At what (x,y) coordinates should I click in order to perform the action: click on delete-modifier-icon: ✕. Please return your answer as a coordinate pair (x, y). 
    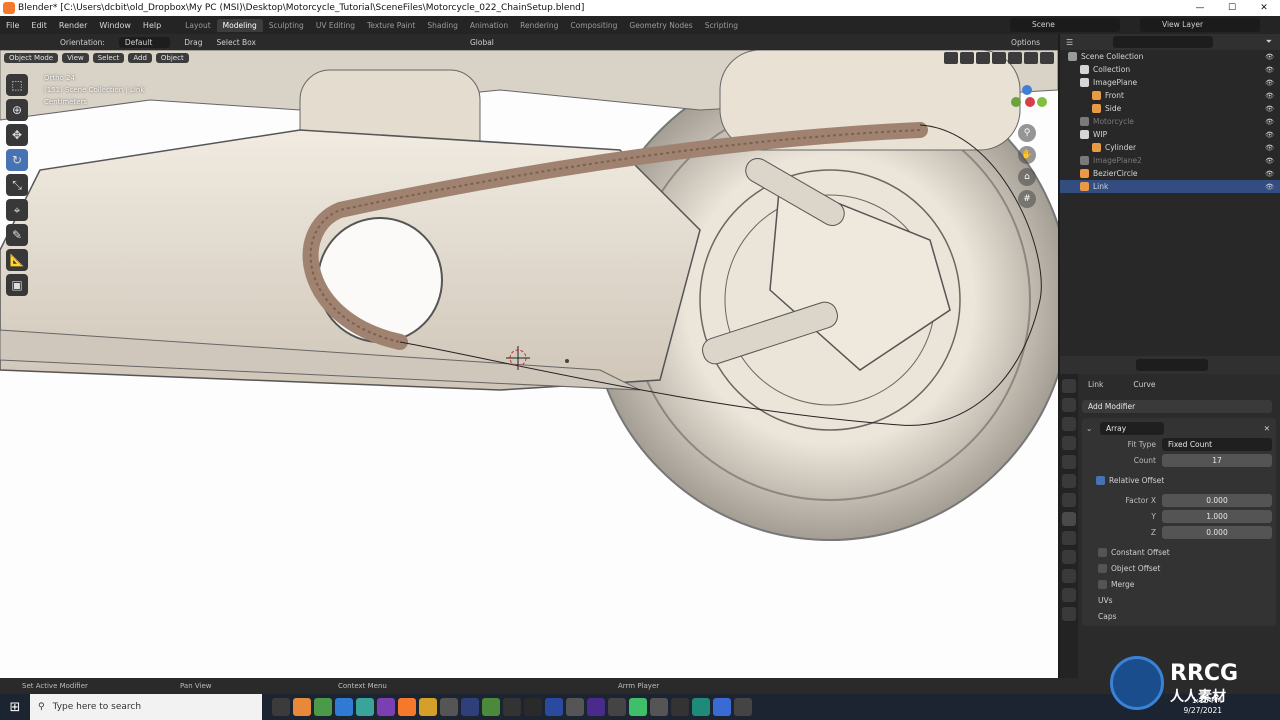
    Looking at the image, I should click on (1267, 428).